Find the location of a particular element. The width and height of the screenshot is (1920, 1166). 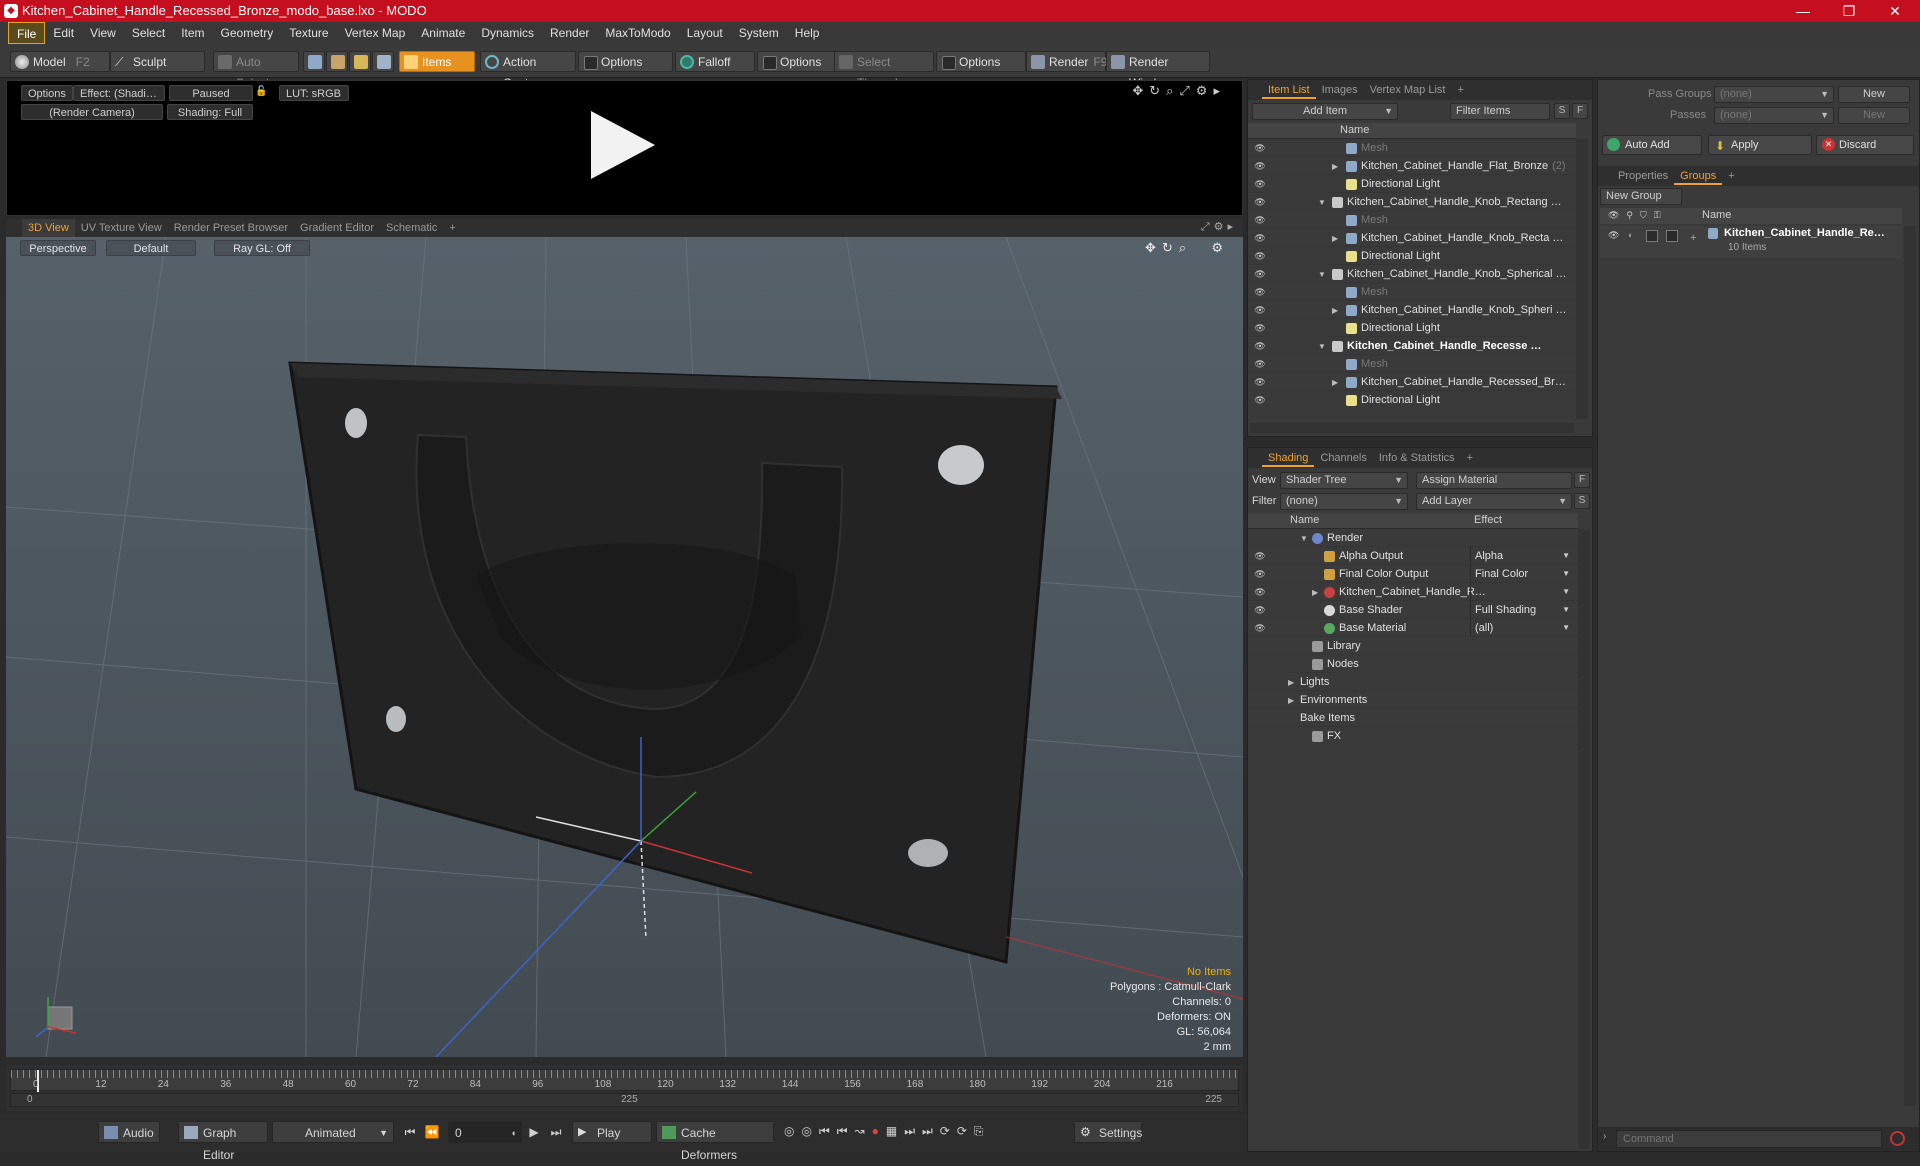

shader-tree-row: Nodes is located at coordinates (1413, 664).